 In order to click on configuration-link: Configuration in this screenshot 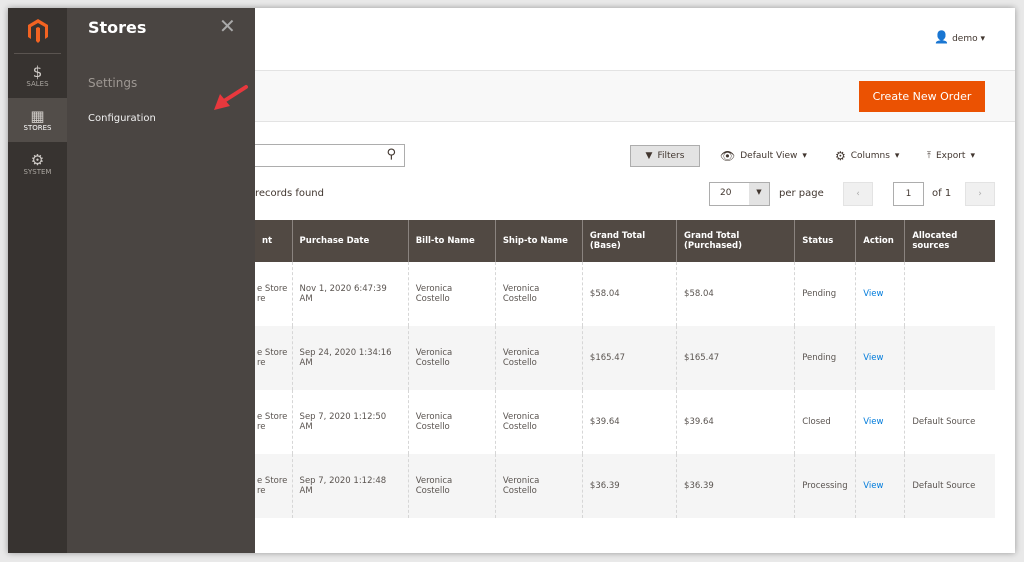, I will do `click(122, 118)`.